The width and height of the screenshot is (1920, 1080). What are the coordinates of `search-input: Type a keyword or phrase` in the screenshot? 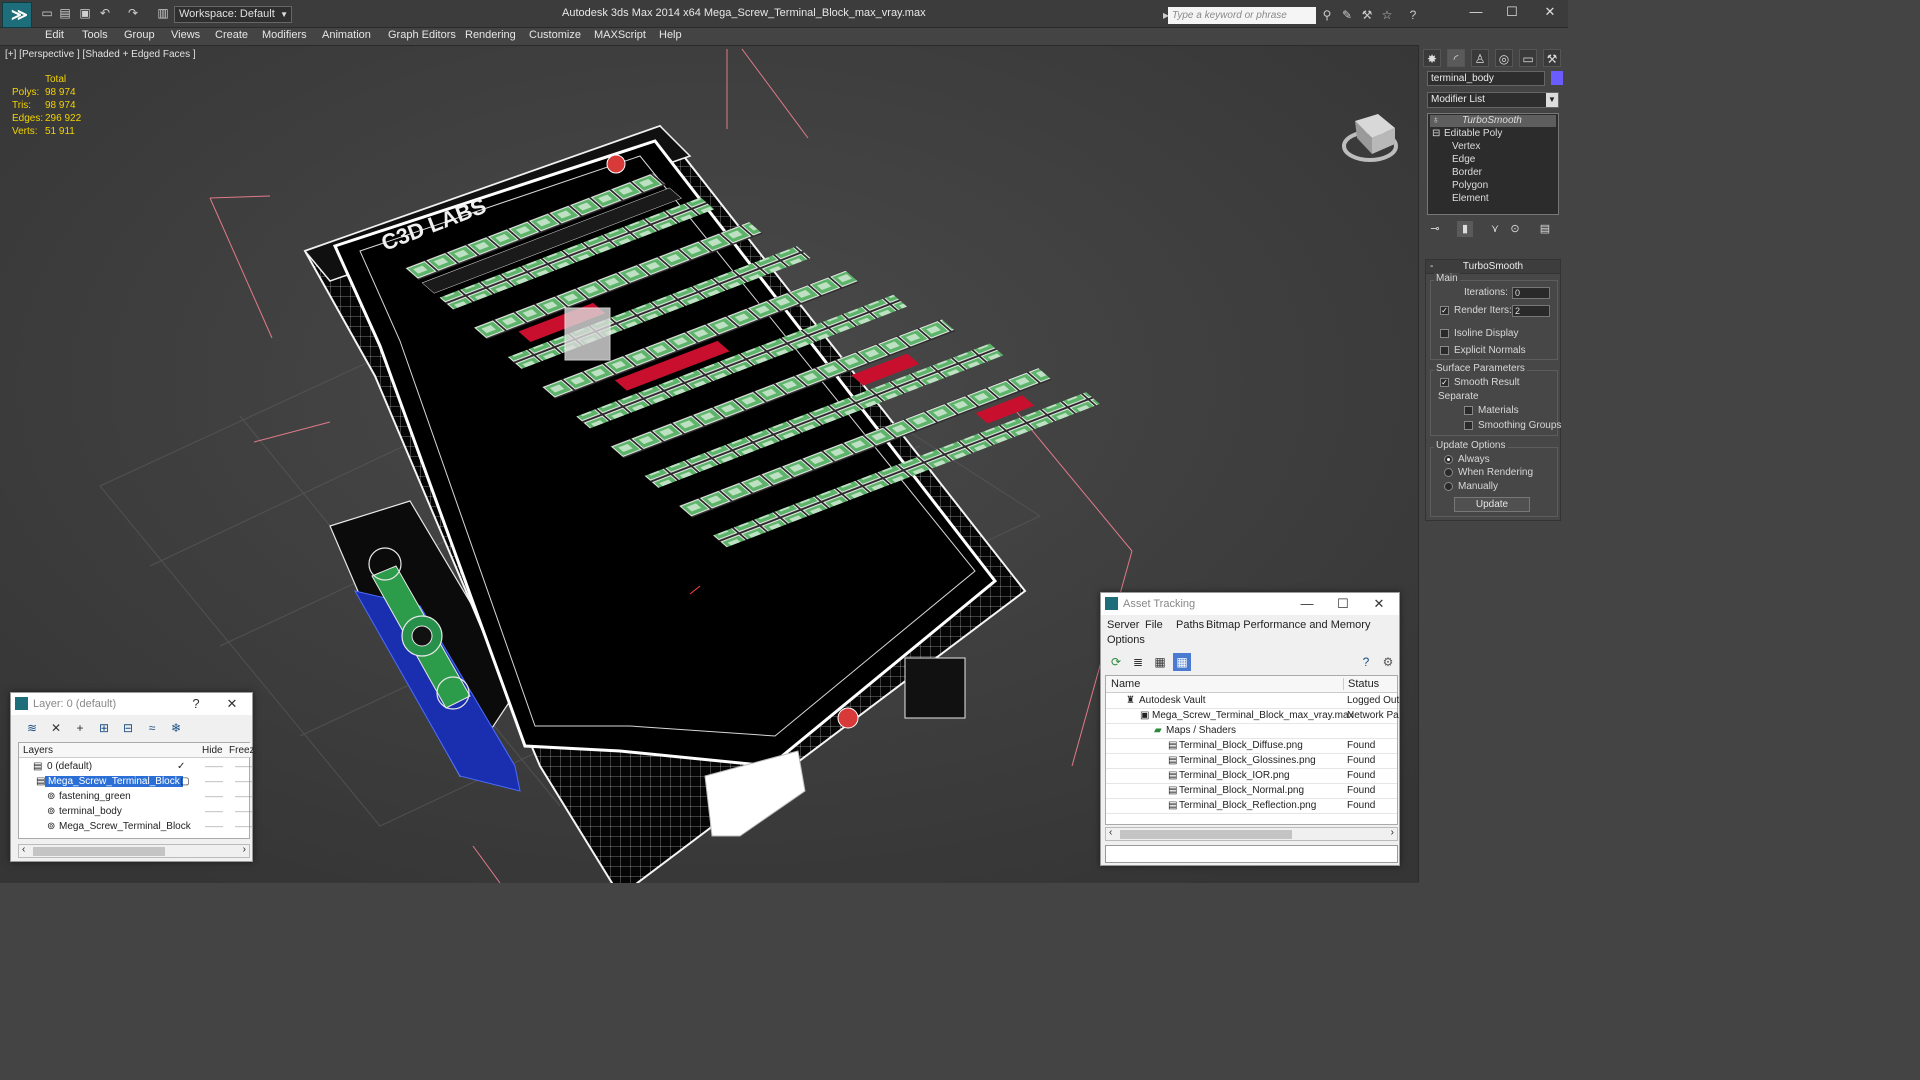 It's located at (1242, 15).